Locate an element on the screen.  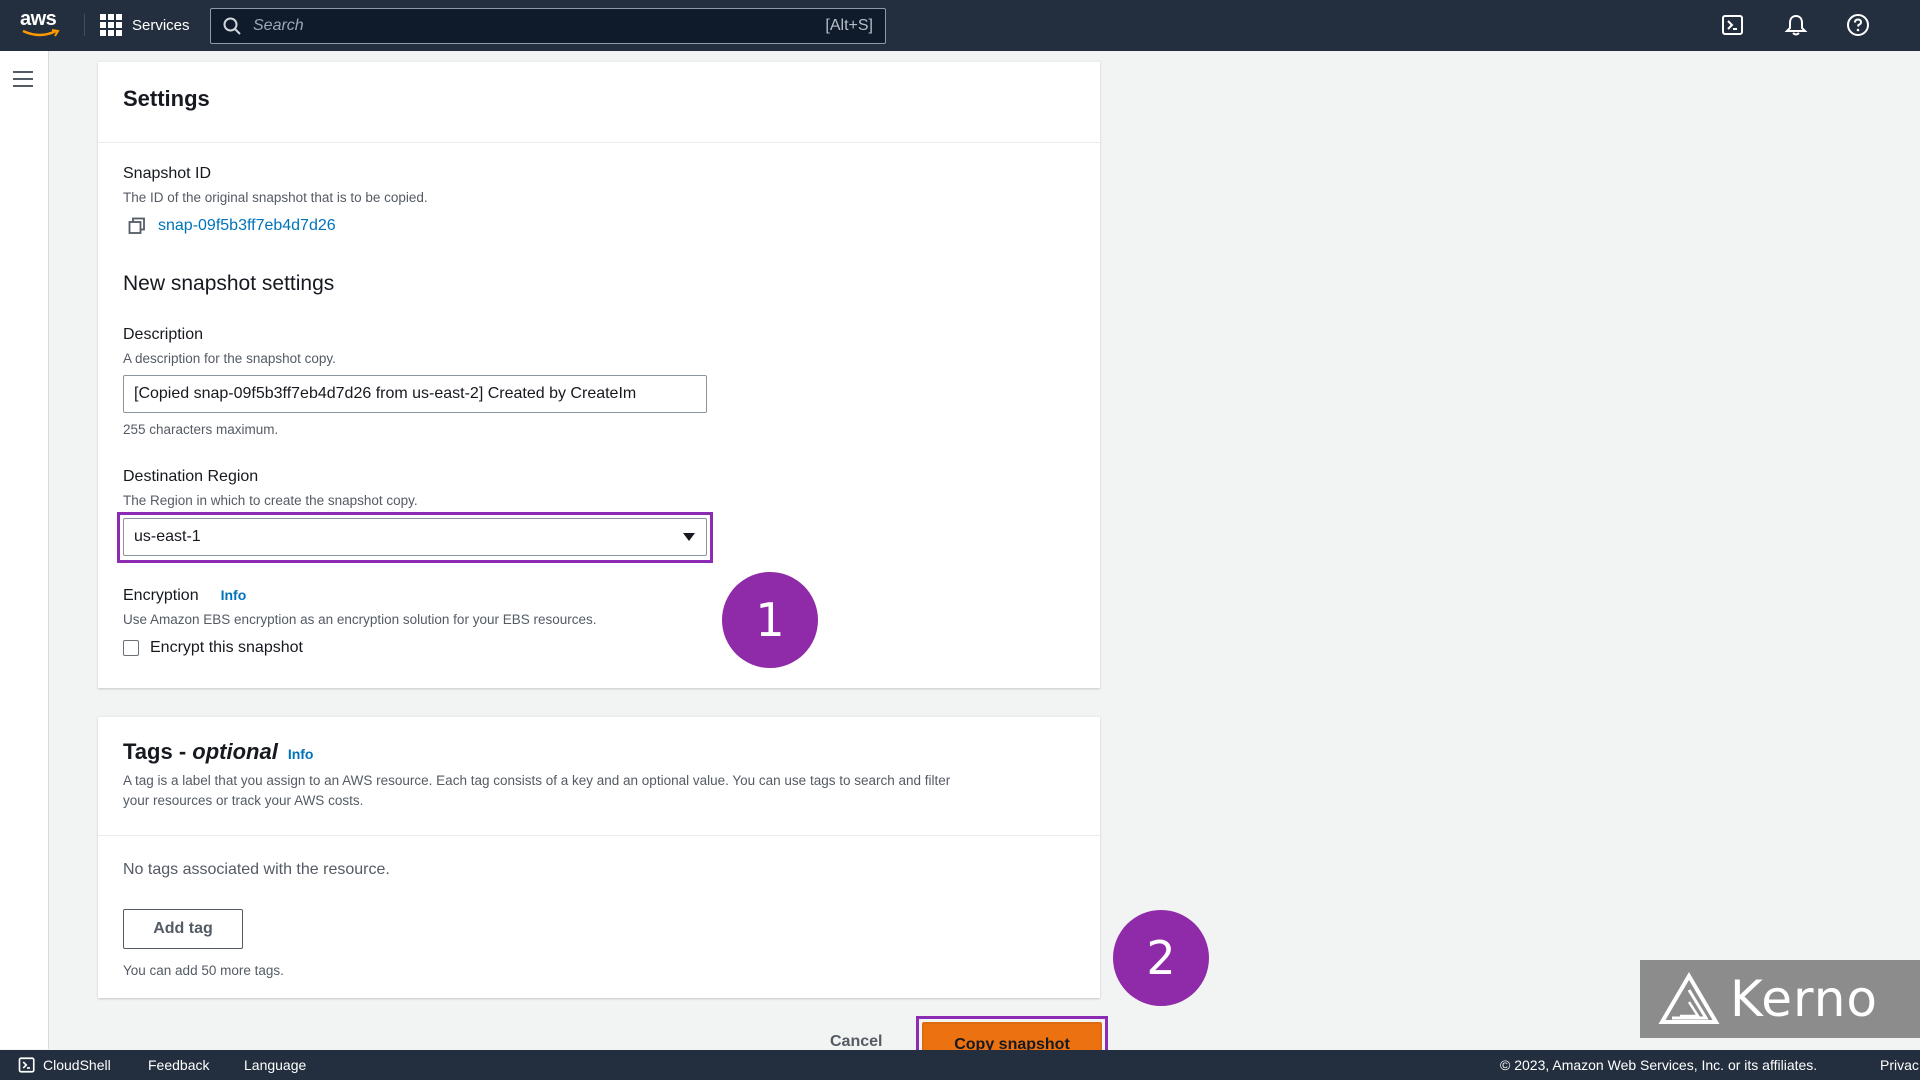
footer-cloudshell-button: CloudShell is located at coordinates (64, 1065).